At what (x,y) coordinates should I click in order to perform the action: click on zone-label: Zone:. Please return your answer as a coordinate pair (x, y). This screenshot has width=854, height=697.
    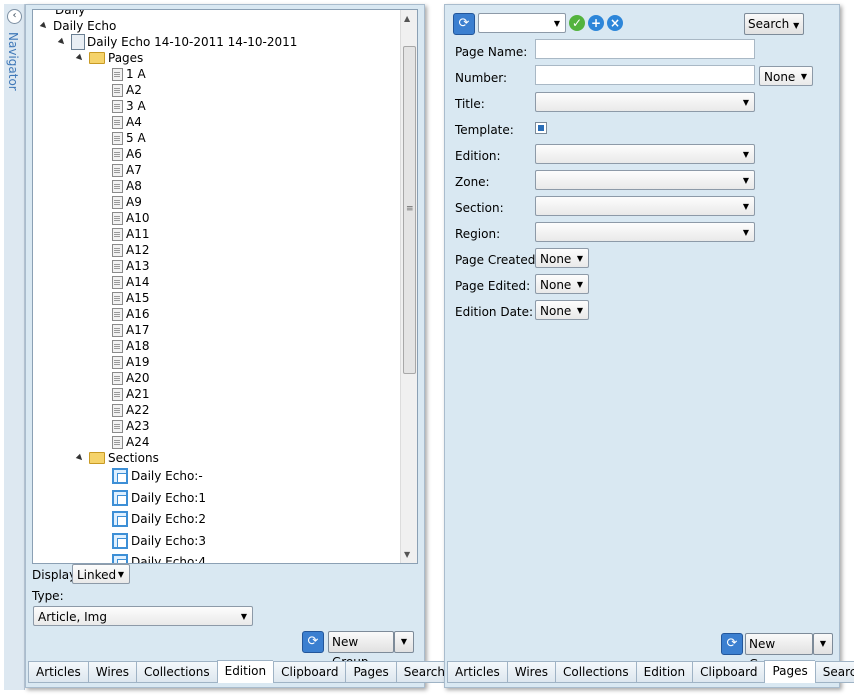
    Looking at the image, I should click on (472, 182).